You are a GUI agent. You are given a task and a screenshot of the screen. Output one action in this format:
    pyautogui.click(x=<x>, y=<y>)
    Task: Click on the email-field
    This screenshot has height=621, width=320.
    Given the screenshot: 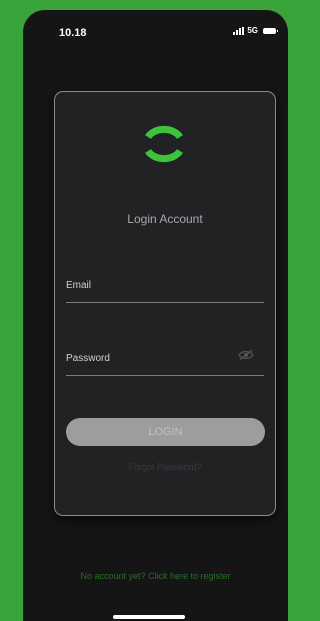 What is the action you would take?
    pyautogui.click(x=165, y=302)
    